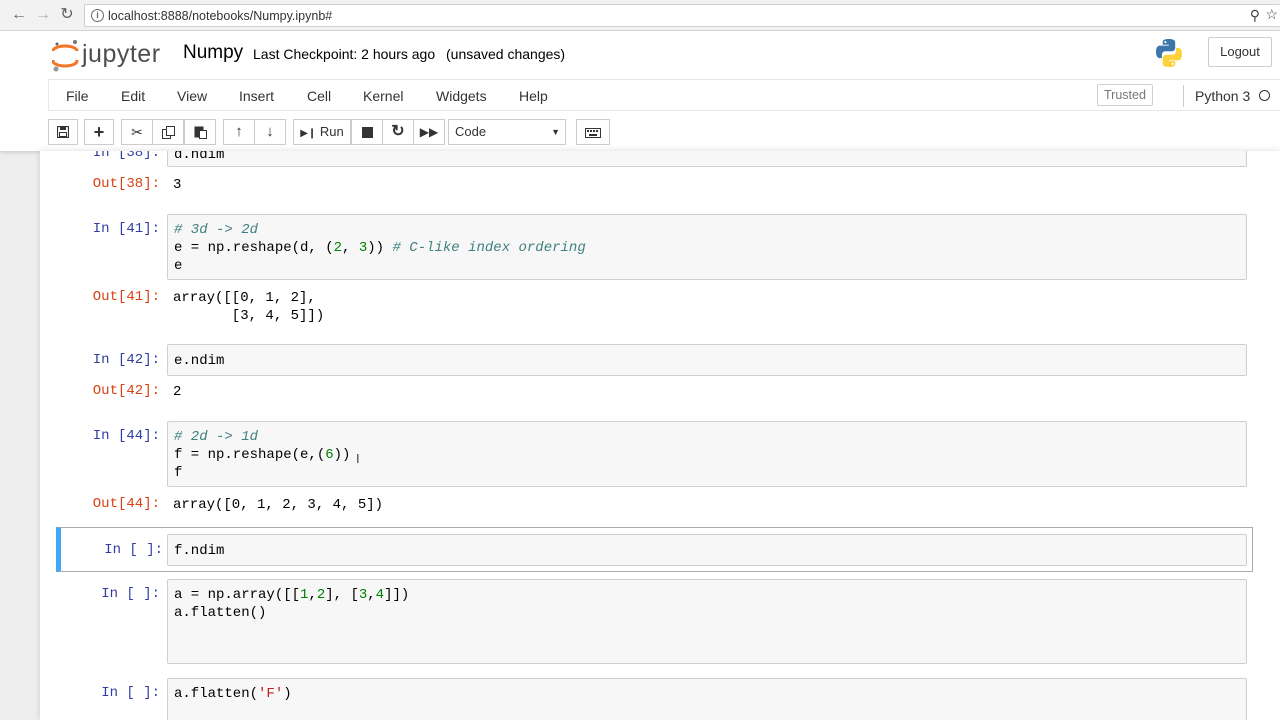  I want to click on code-comment: # 3d -> 2d, so click(216, 230).